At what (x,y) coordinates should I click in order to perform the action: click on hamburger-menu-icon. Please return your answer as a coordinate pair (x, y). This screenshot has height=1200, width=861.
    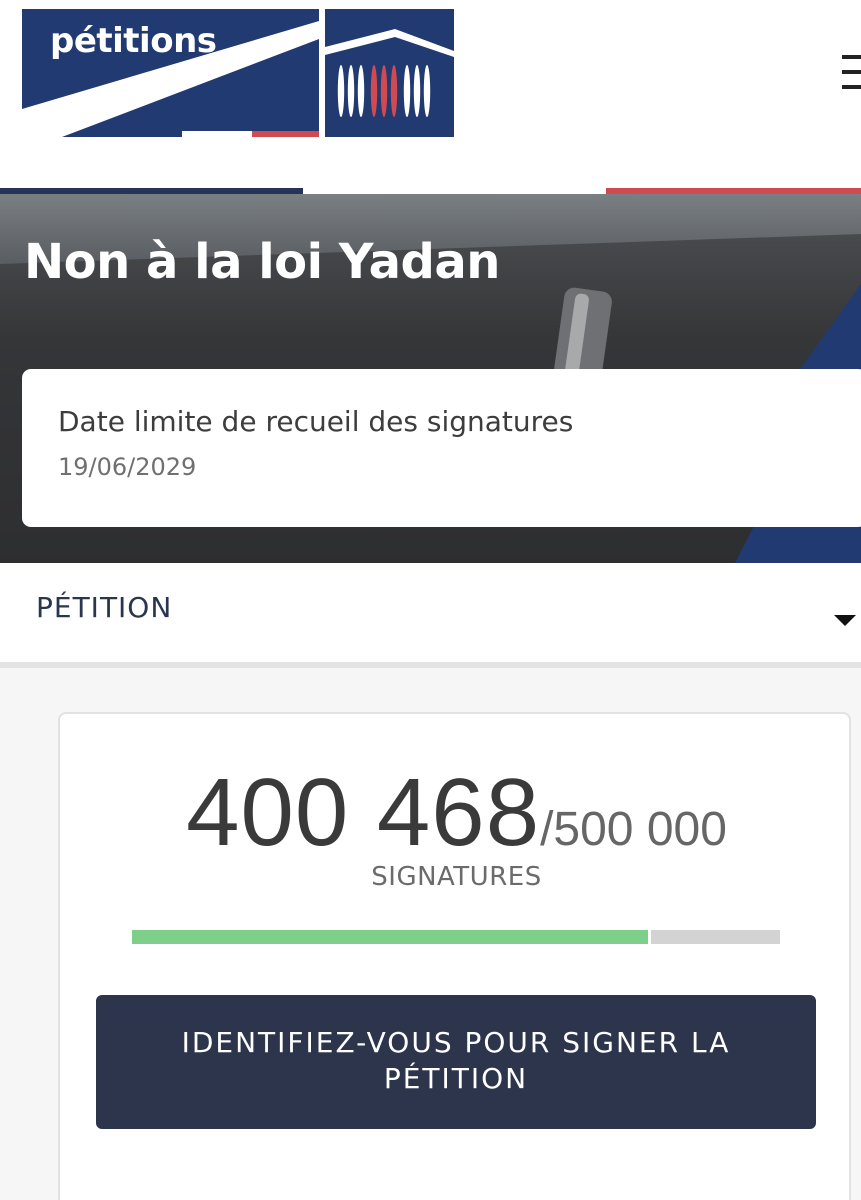
    Looking at the image, I should click on (851, 72).